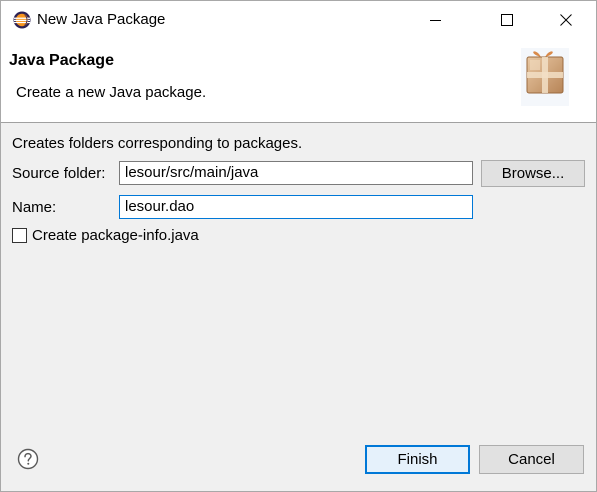 Image resolution: width=597 pixels, height=492 pixels. I want to click on close-button, so click(566, 20).